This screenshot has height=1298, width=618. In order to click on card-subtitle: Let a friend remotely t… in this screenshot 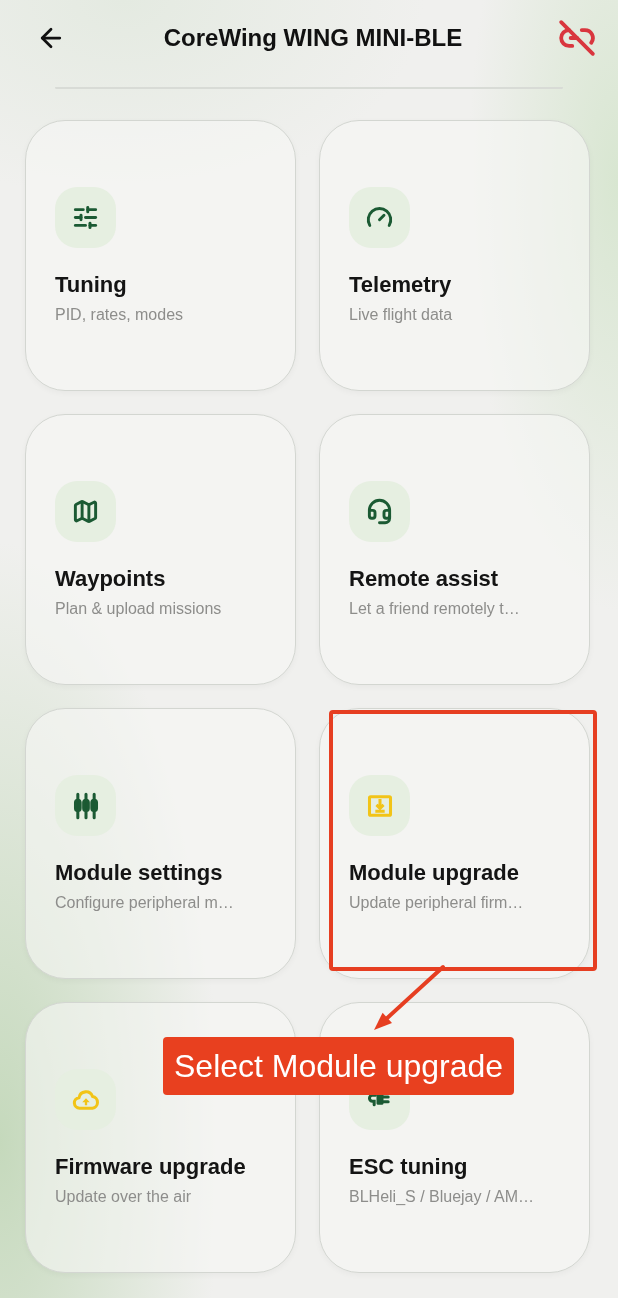, I will do `click(434, 609)`.